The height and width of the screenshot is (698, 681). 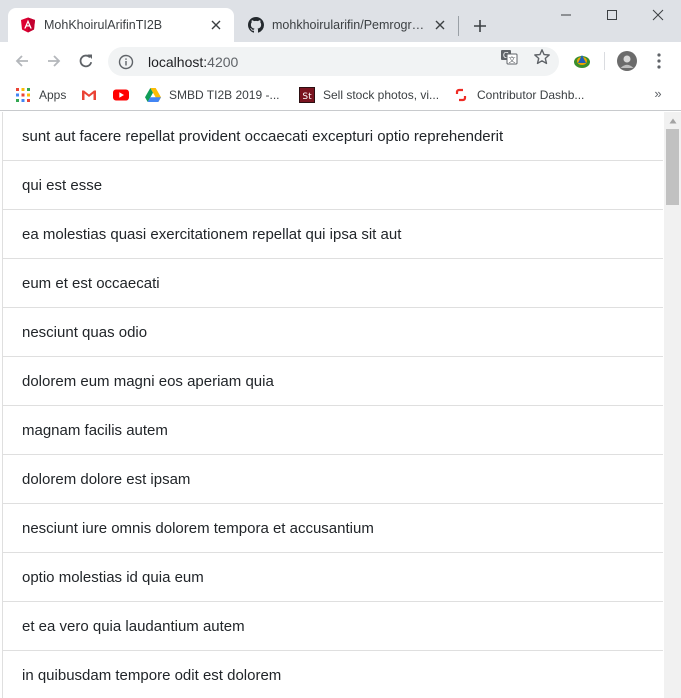 I want to click on translate-icon: G文, so click(x=509, y=57).